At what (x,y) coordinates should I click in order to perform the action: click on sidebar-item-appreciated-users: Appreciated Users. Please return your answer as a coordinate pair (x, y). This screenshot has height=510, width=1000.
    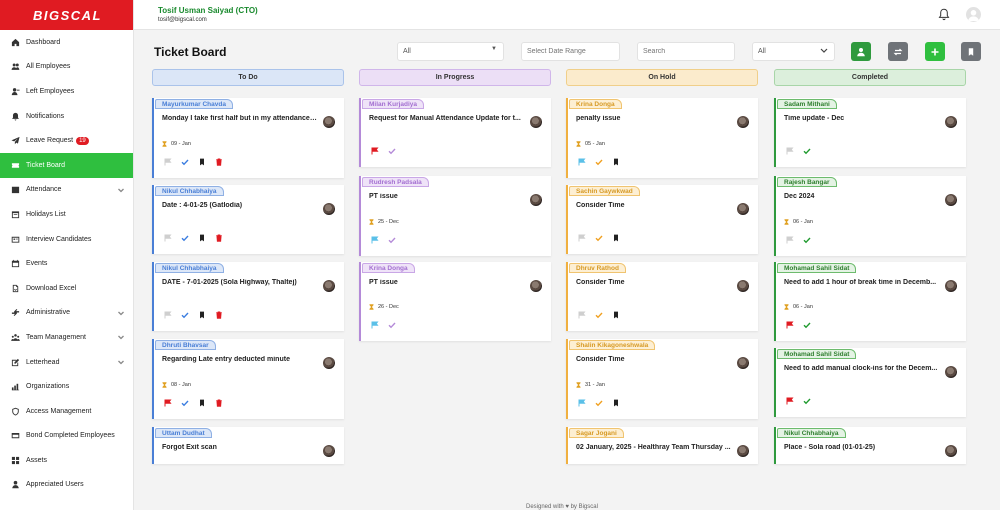
    Looking at the image, I should click on (66, 485).